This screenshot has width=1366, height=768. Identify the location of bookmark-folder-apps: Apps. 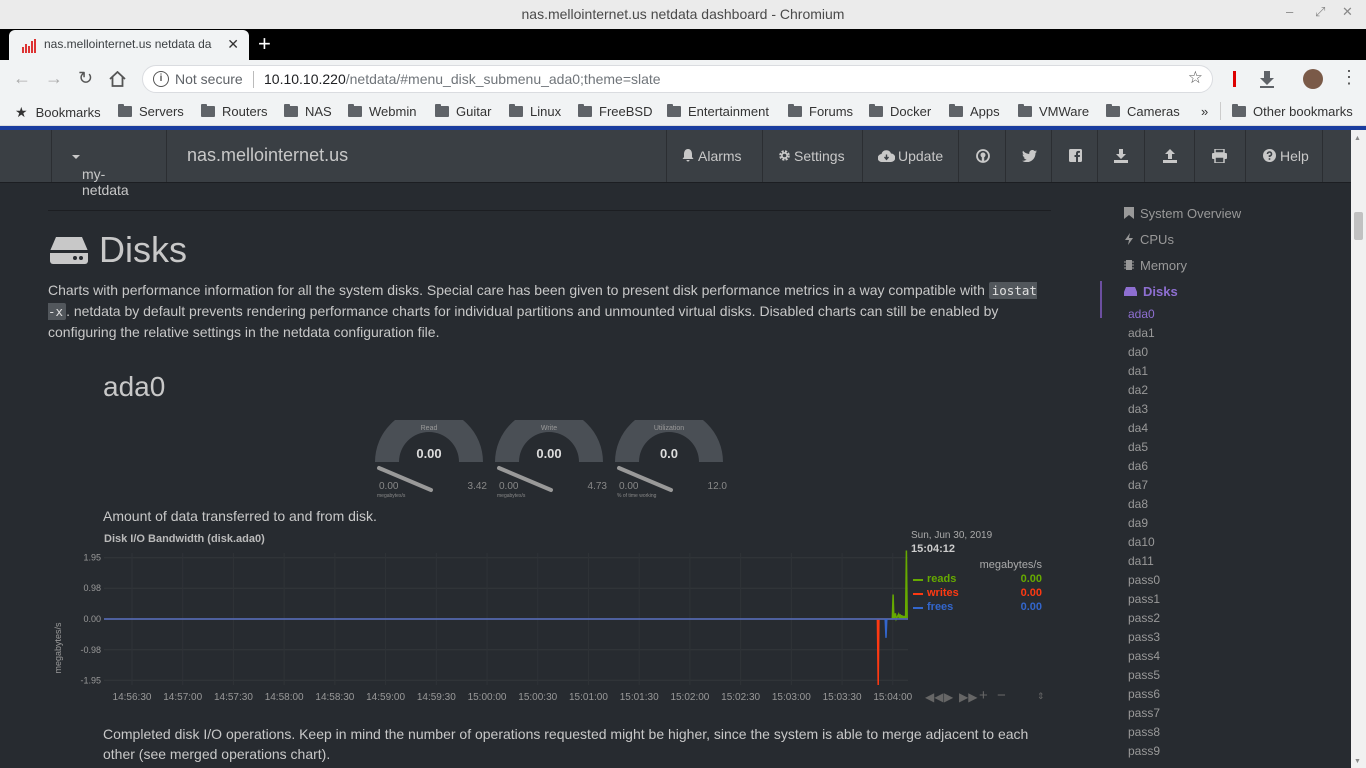
(974, 111).